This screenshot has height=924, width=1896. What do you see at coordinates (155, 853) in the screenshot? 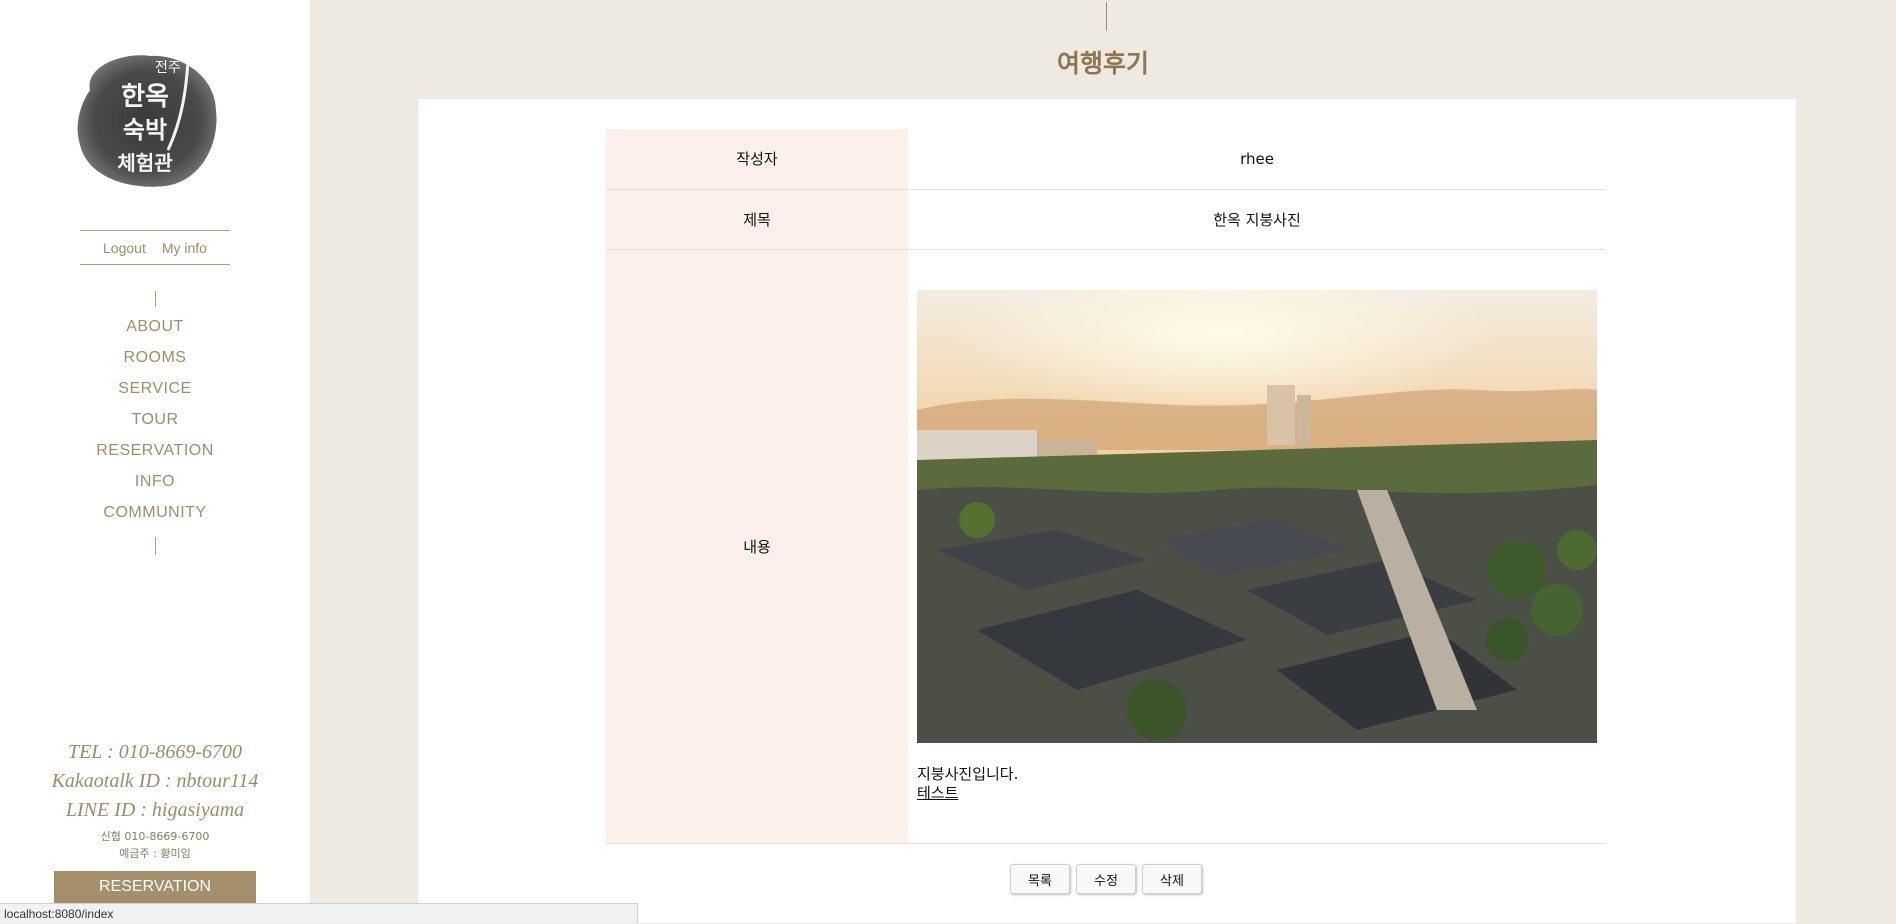
I see `contact-holder: 예금주 : 황미임` at bounding box center [155, 853].